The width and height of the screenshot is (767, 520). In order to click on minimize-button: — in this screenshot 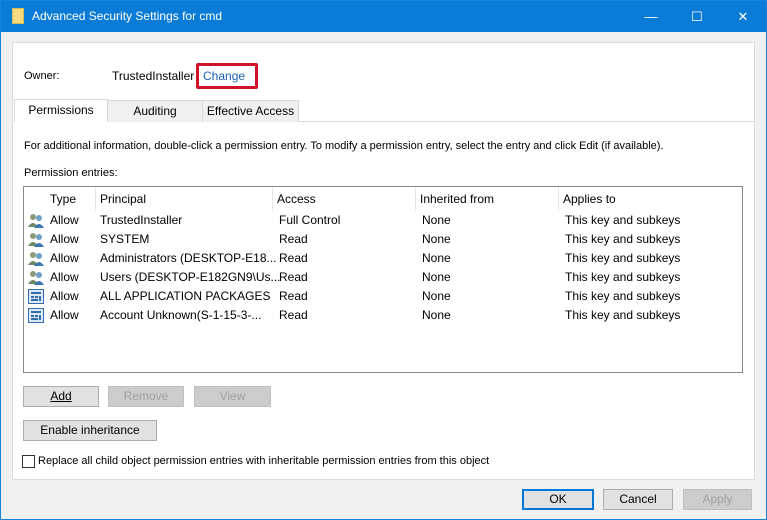, I will do `click(651, 16)`.